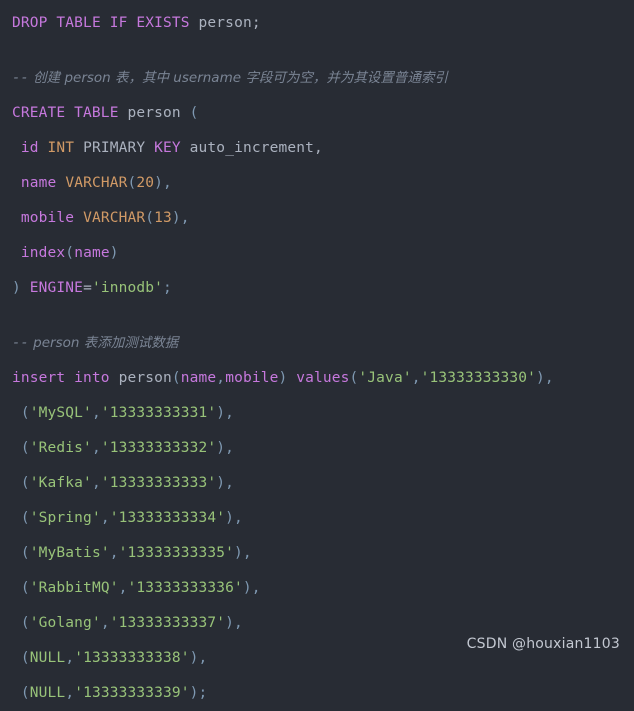  Describe the element at coordinates (167, 288) in the screenshot. I see `semicolon: ;` at that location.